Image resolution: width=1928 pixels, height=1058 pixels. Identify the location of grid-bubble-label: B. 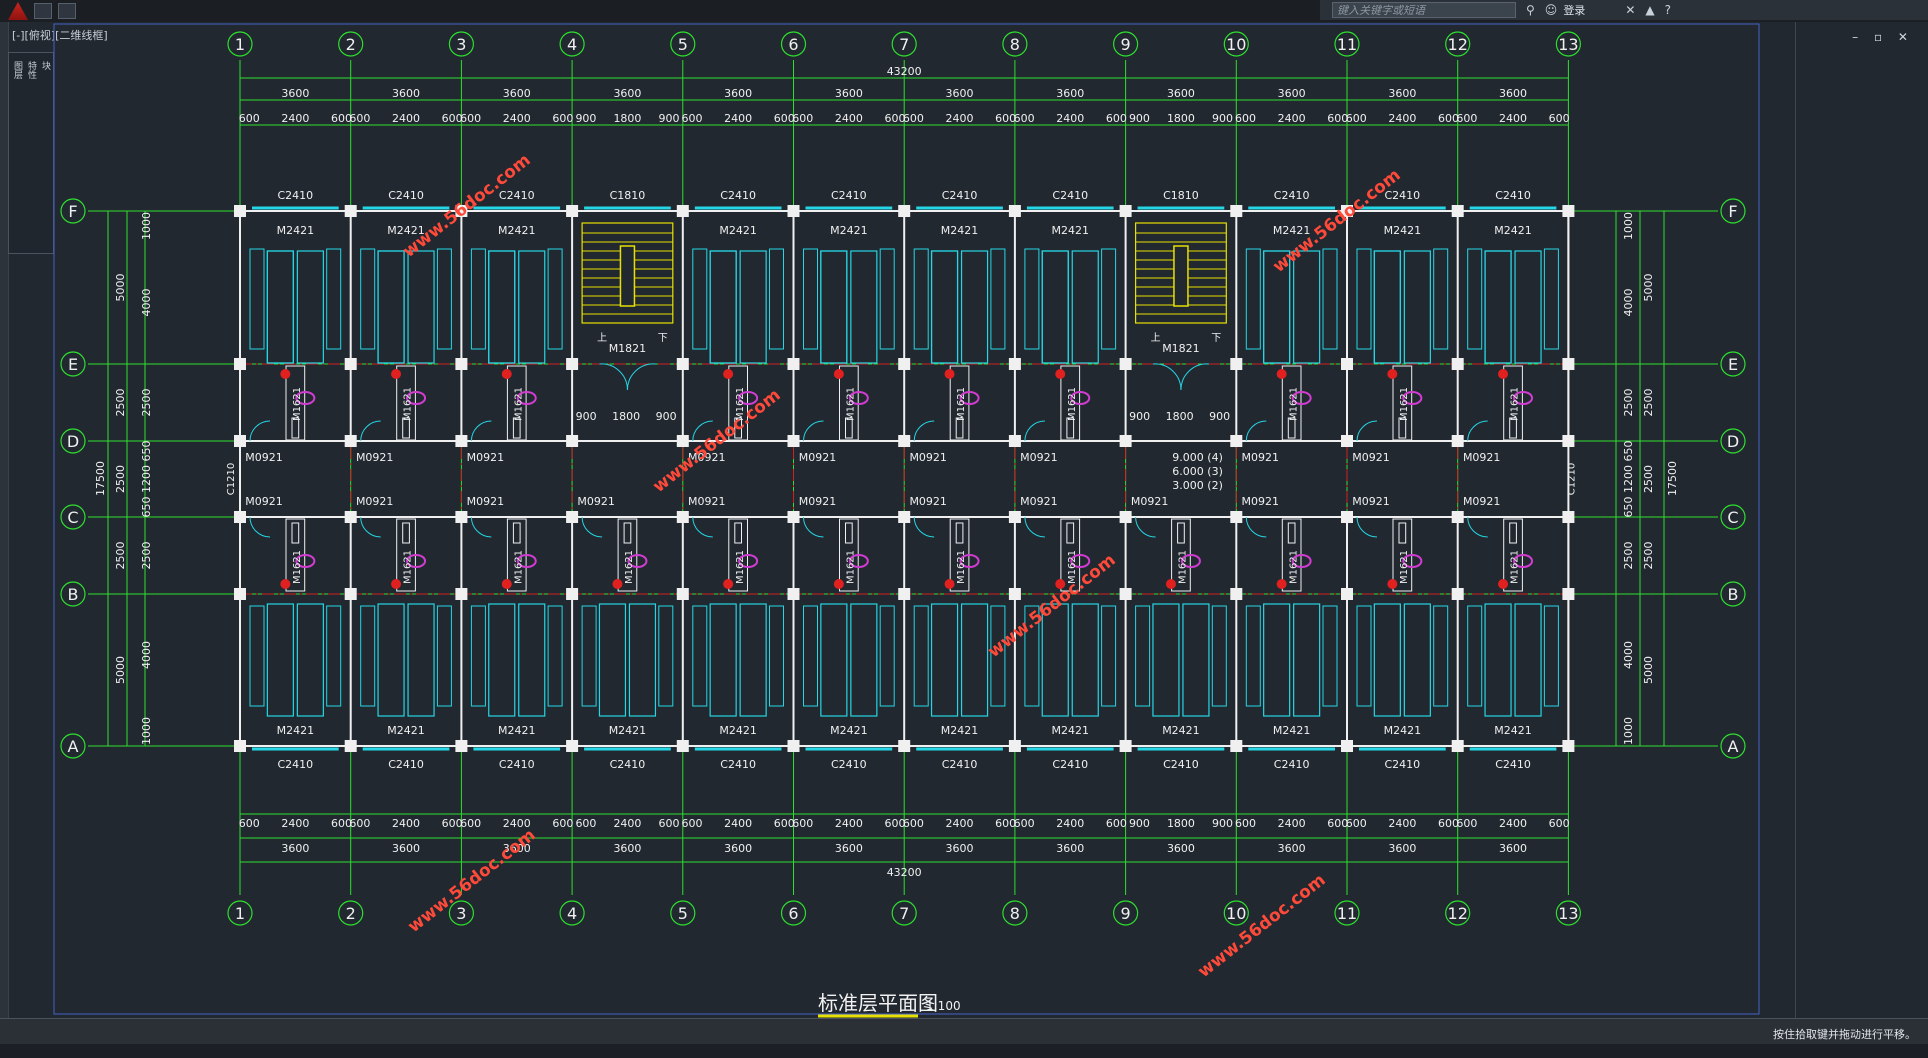
(1733, 594).